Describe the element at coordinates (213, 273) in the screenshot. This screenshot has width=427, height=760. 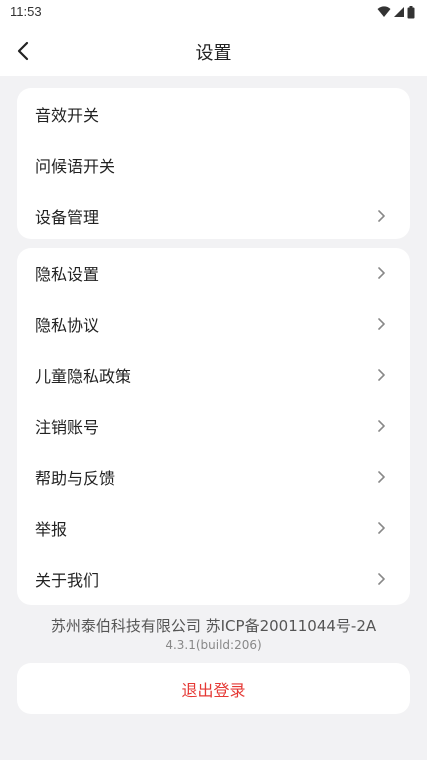
I see `privacy-settings-item: 隐私设置` at that location.